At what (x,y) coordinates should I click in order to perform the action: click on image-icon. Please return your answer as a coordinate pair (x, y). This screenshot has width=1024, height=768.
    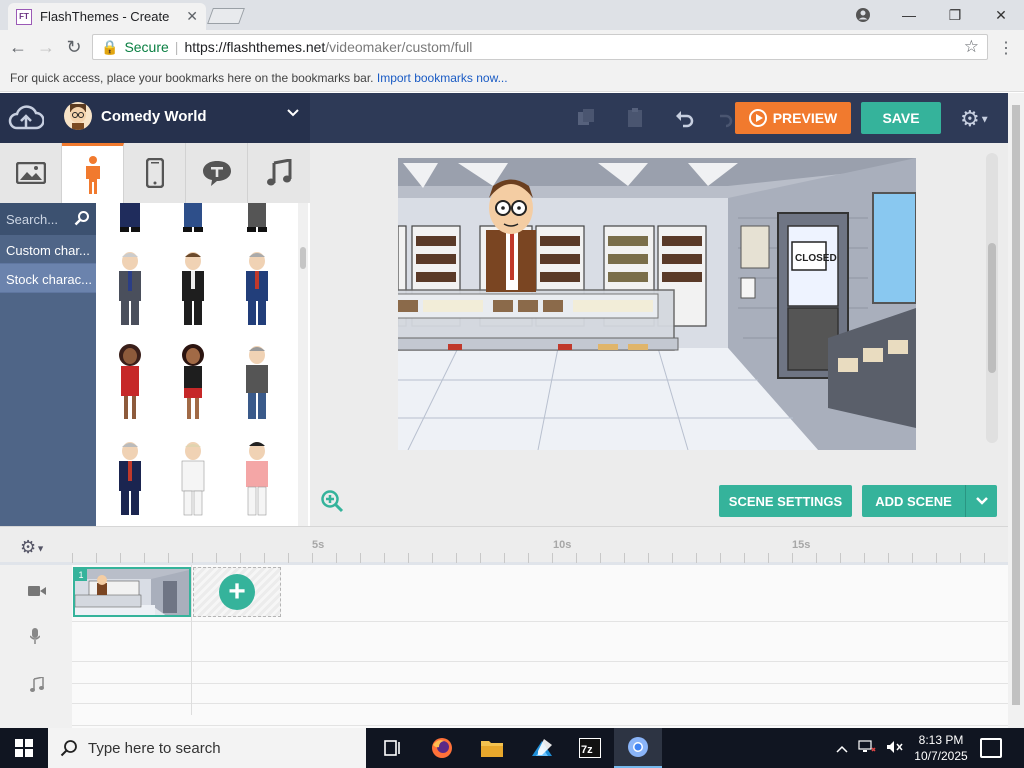
    Looking at the image, I should click on (30, 173).